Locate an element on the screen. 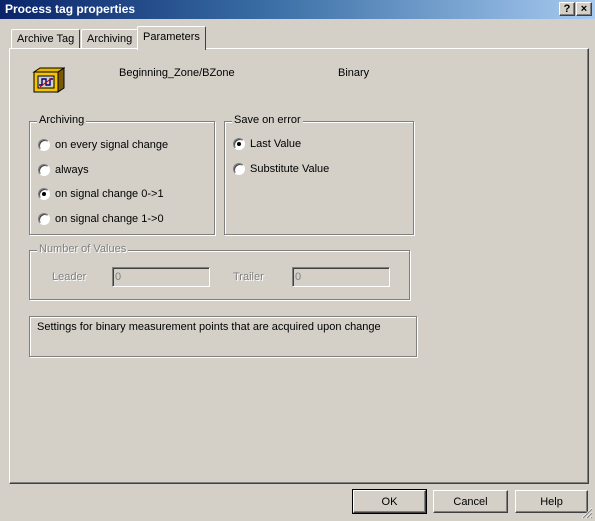  number-of-values-group-label: Number of Values is located at coordinates (83, 249).